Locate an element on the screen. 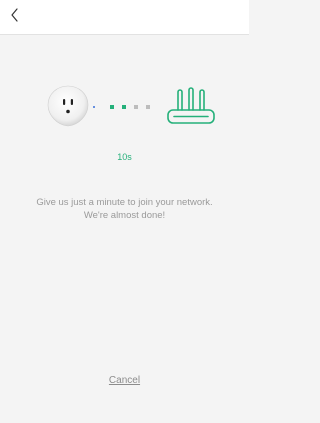  cancel-button: Cancel is located at coordinates (124, 380).